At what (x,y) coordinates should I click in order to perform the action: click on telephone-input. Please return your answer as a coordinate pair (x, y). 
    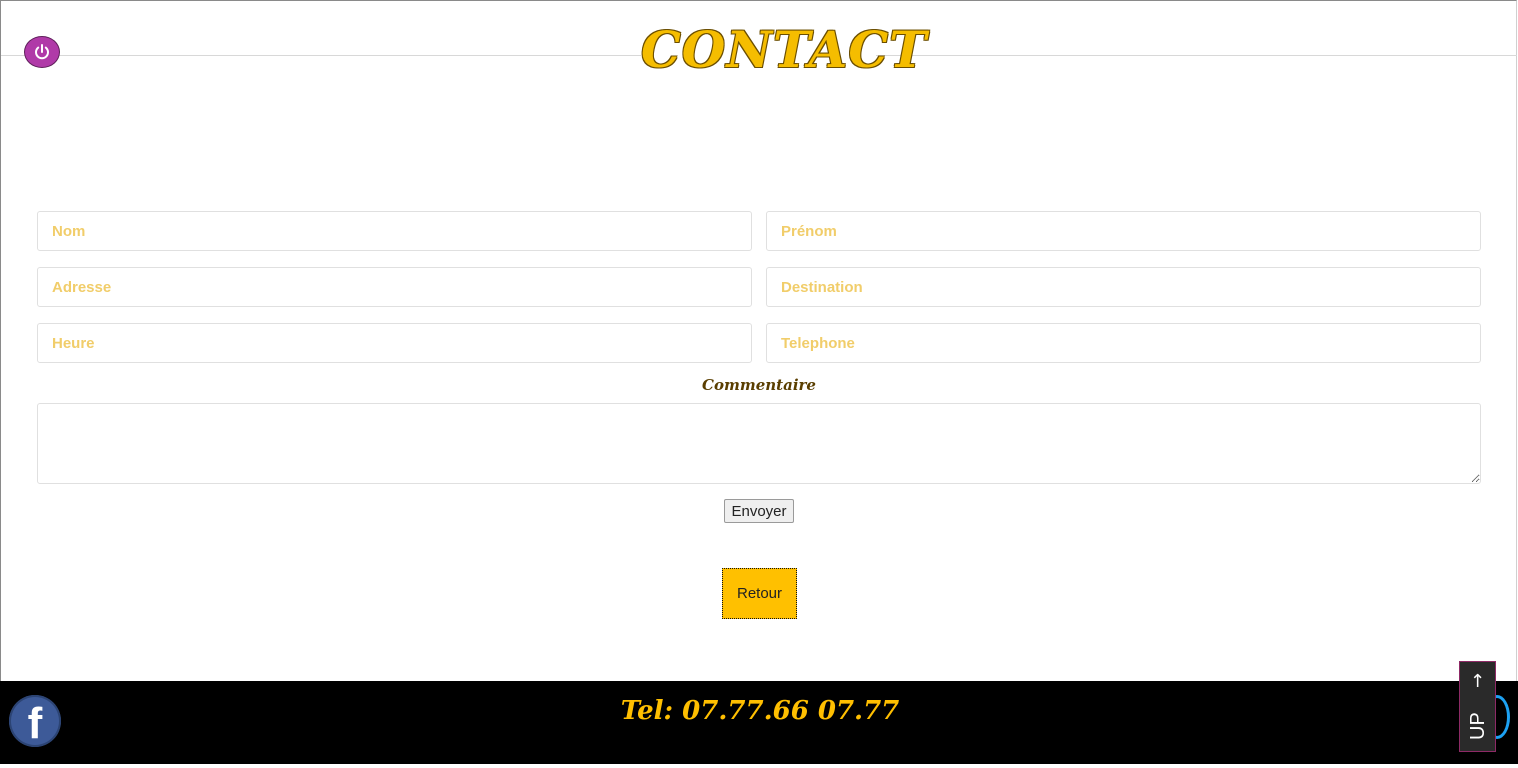
    Looking at the image, I should click on (1123, 343).